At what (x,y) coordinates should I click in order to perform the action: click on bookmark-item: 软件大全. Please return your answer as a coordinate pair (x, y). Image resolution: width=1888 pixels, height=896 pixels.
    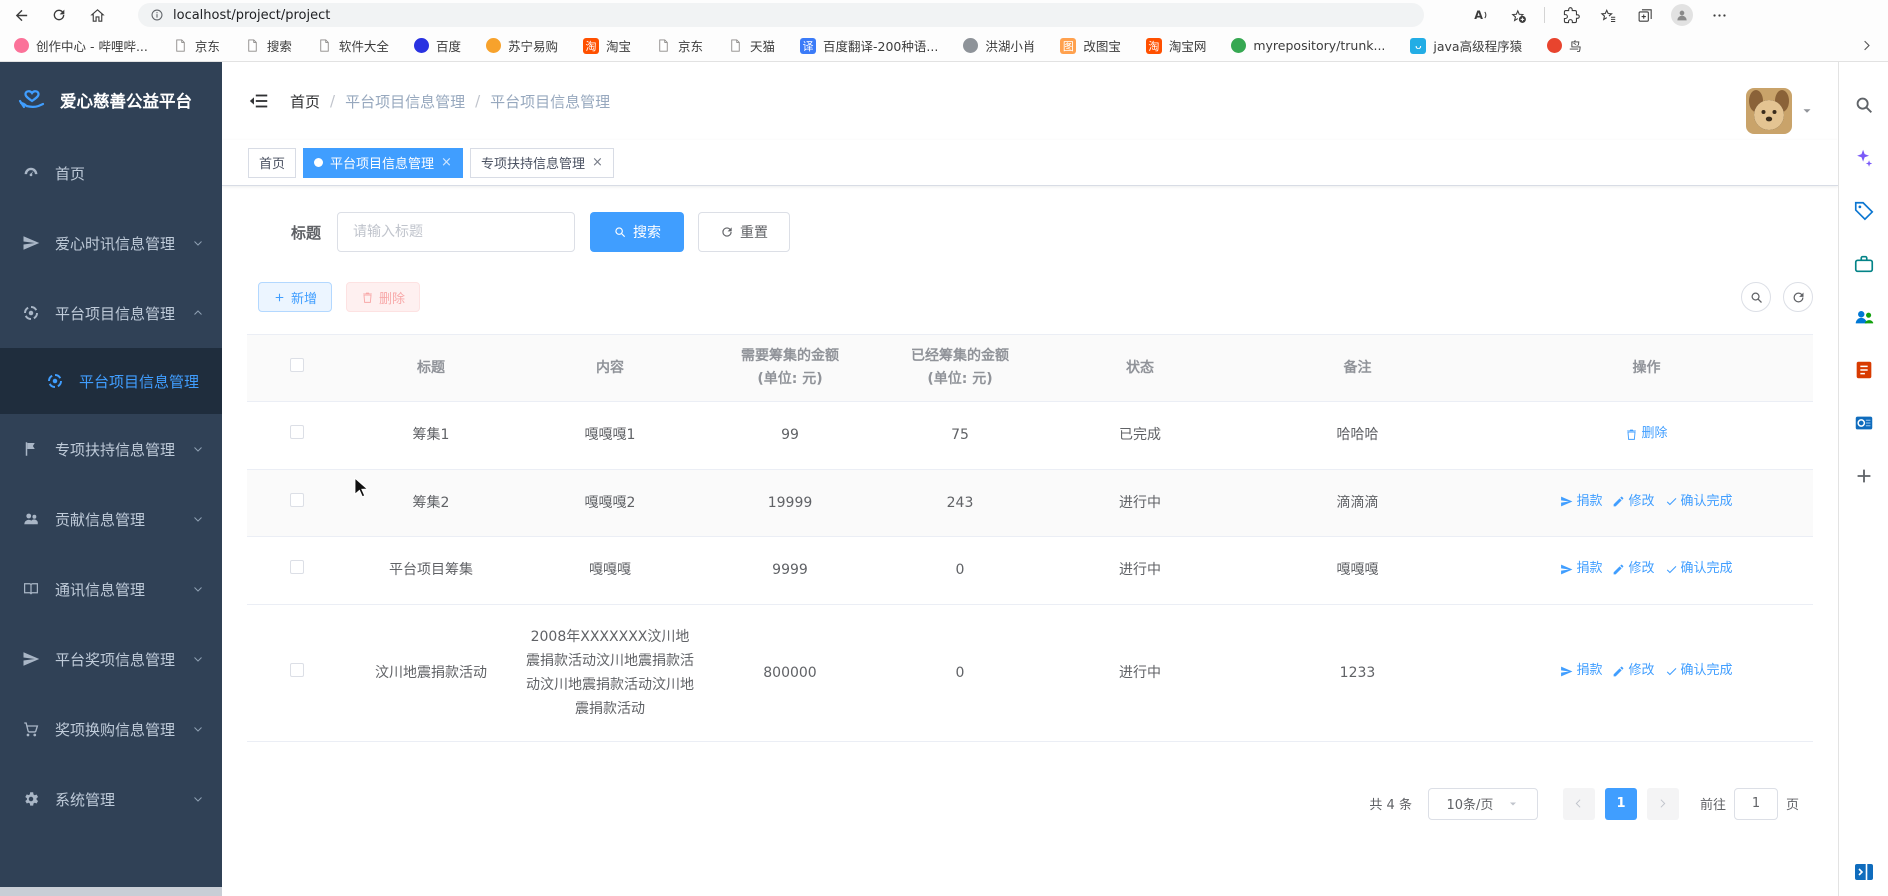
    Looking at the image, I should click on (353, 45).